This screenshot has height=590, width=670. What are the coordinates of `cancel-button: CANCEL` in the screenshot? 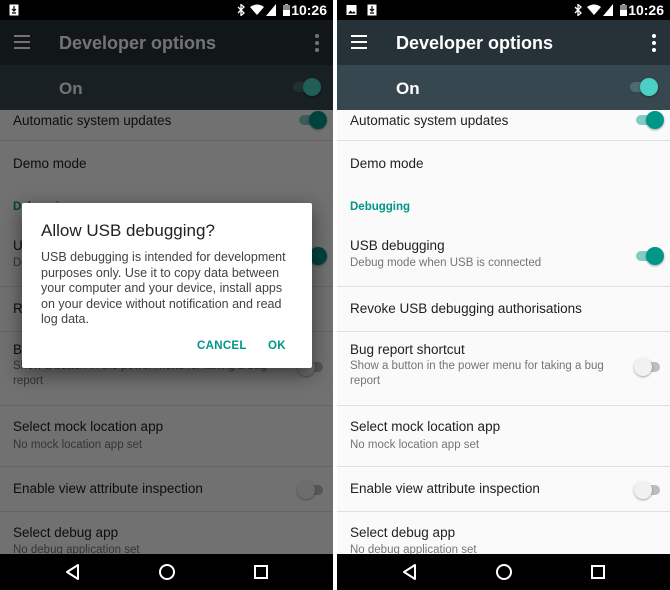 It's located at (222, 346).